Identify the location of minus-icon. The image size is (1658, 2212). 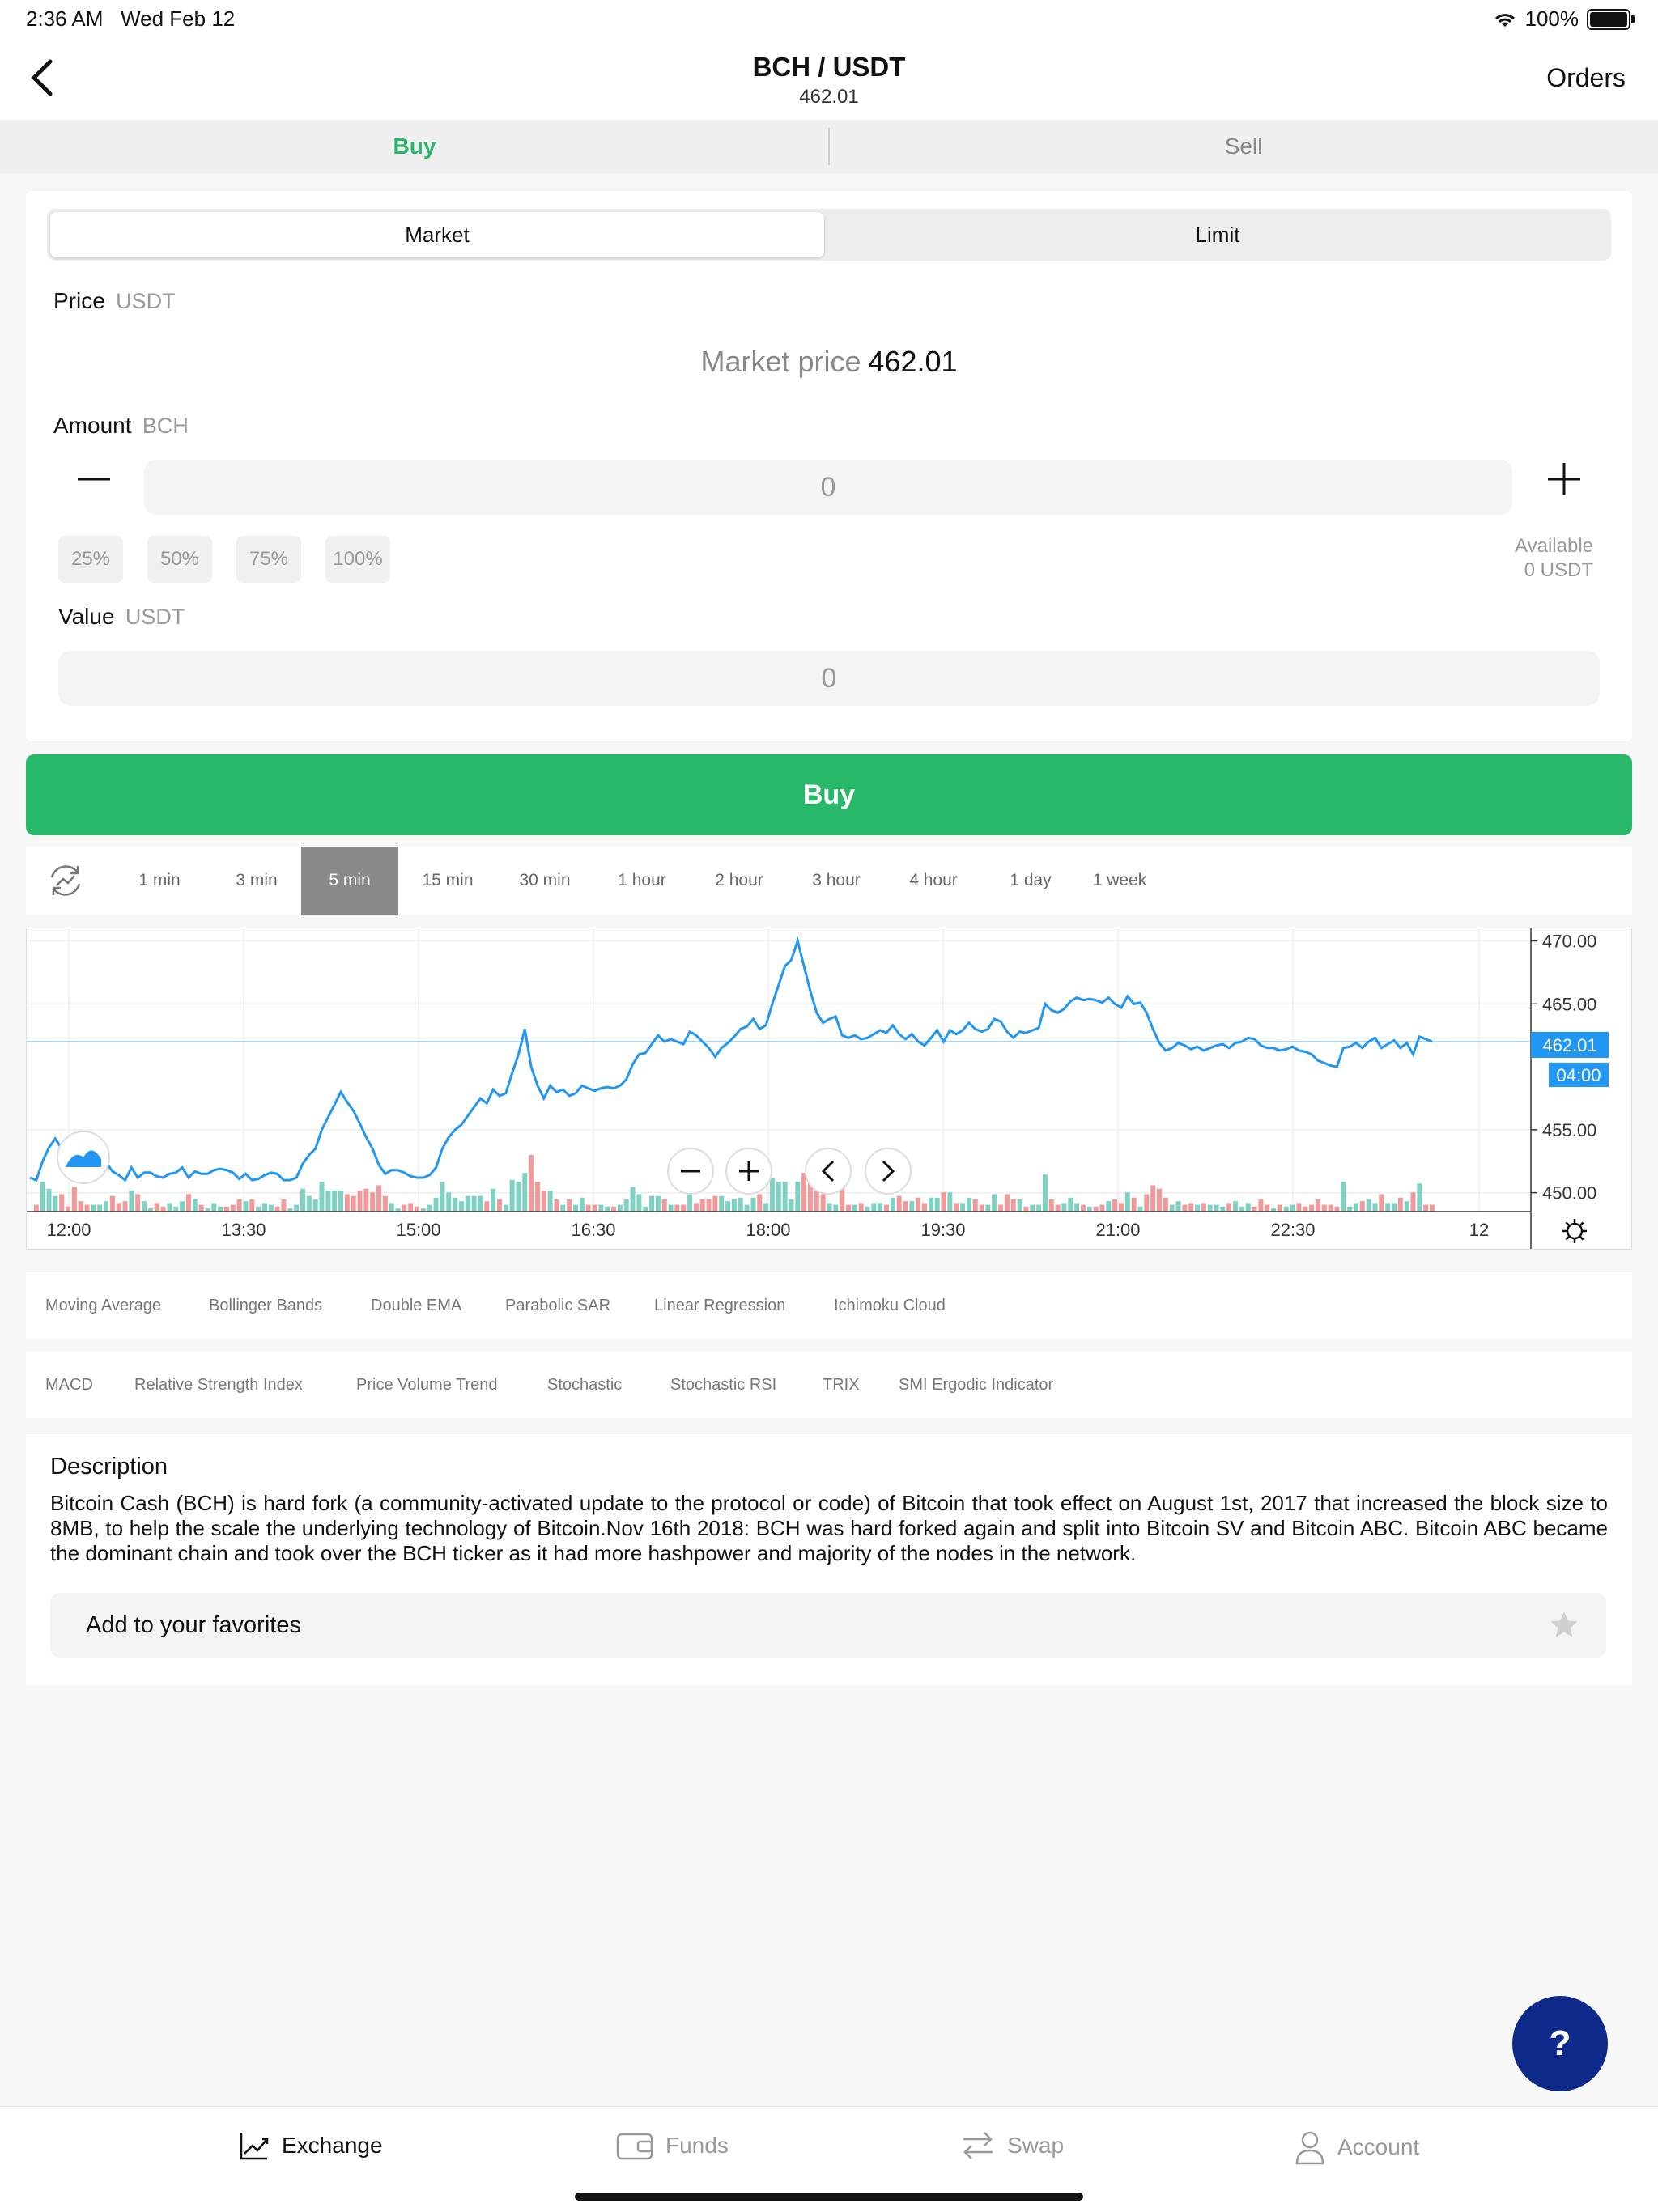
(94, 479).